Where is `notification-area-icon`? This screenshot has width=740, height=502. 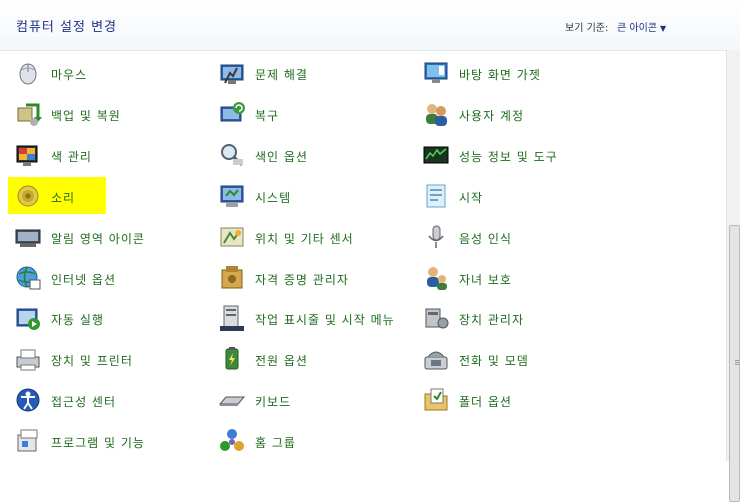 notification-area-icon is located at coordinates (28, 237).